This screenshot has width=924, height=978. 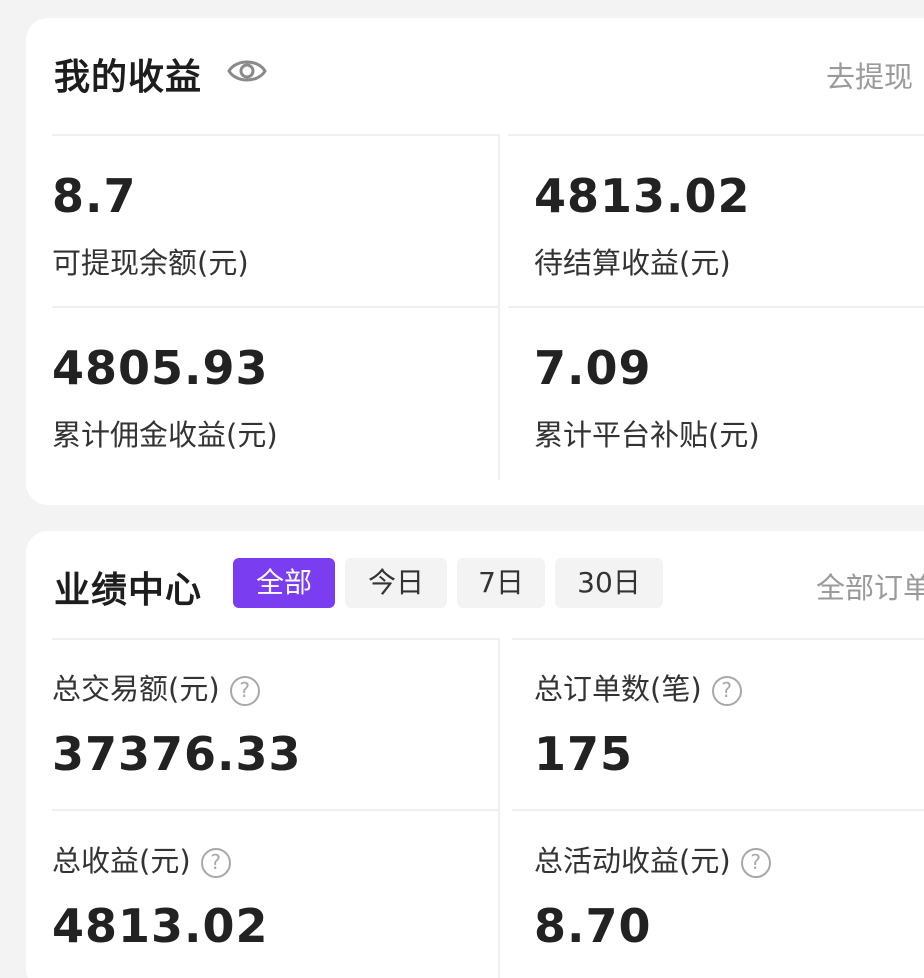 I want to click on stat-value: 4805.93, so click(x=160, y=368).